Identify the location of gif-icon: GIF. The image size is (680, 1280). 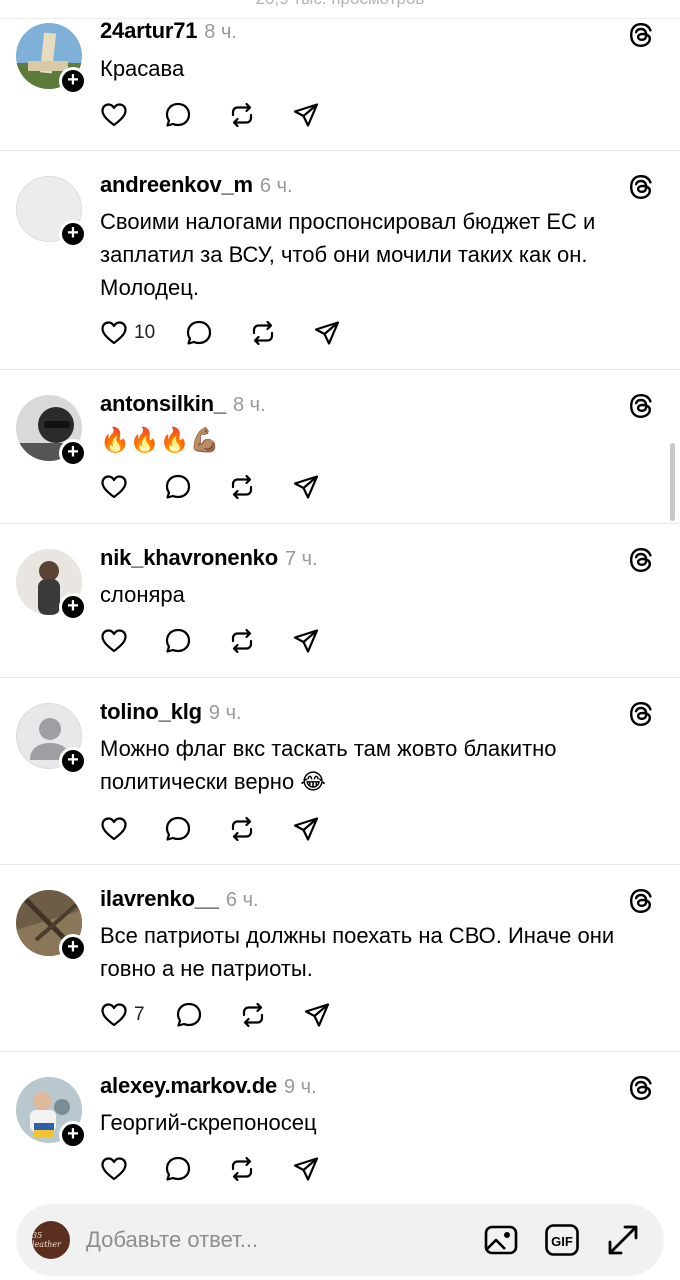
(562, 1240).